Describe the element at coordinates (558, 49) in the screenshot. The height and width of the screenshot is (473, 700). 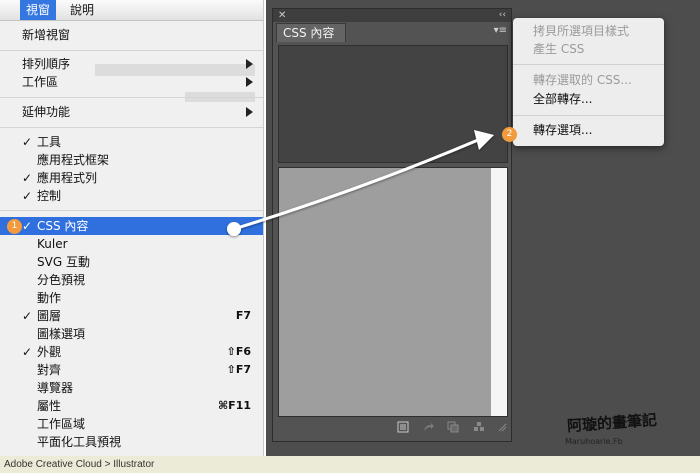
I see `flyout-item-generate-css: 產生 CSS` at that location.